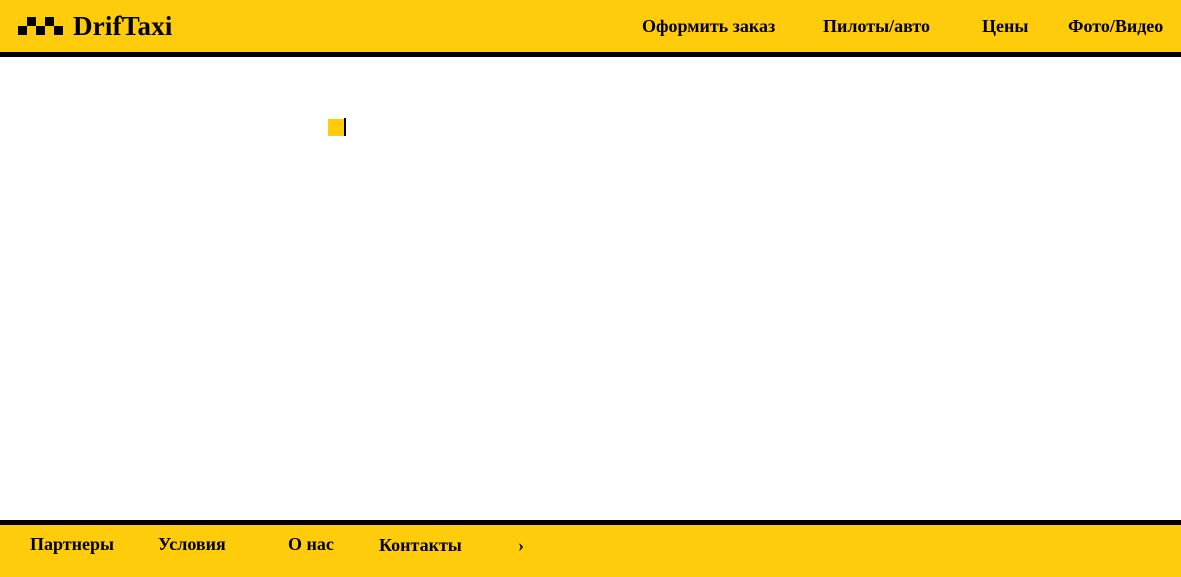  Describe the element at coordinates (590, 548) in the screenshot. I see `site-footer: Партнеры Условия О нас Контакты ›` at that location.